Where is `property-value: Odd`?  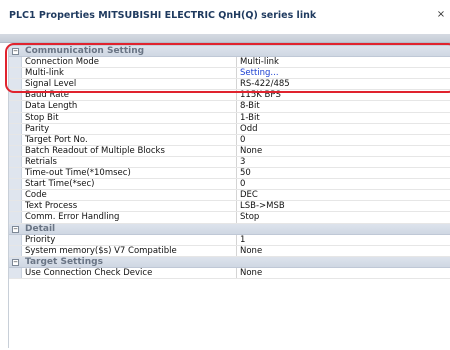 property-value: Odd is located at coordinates (342, 129).